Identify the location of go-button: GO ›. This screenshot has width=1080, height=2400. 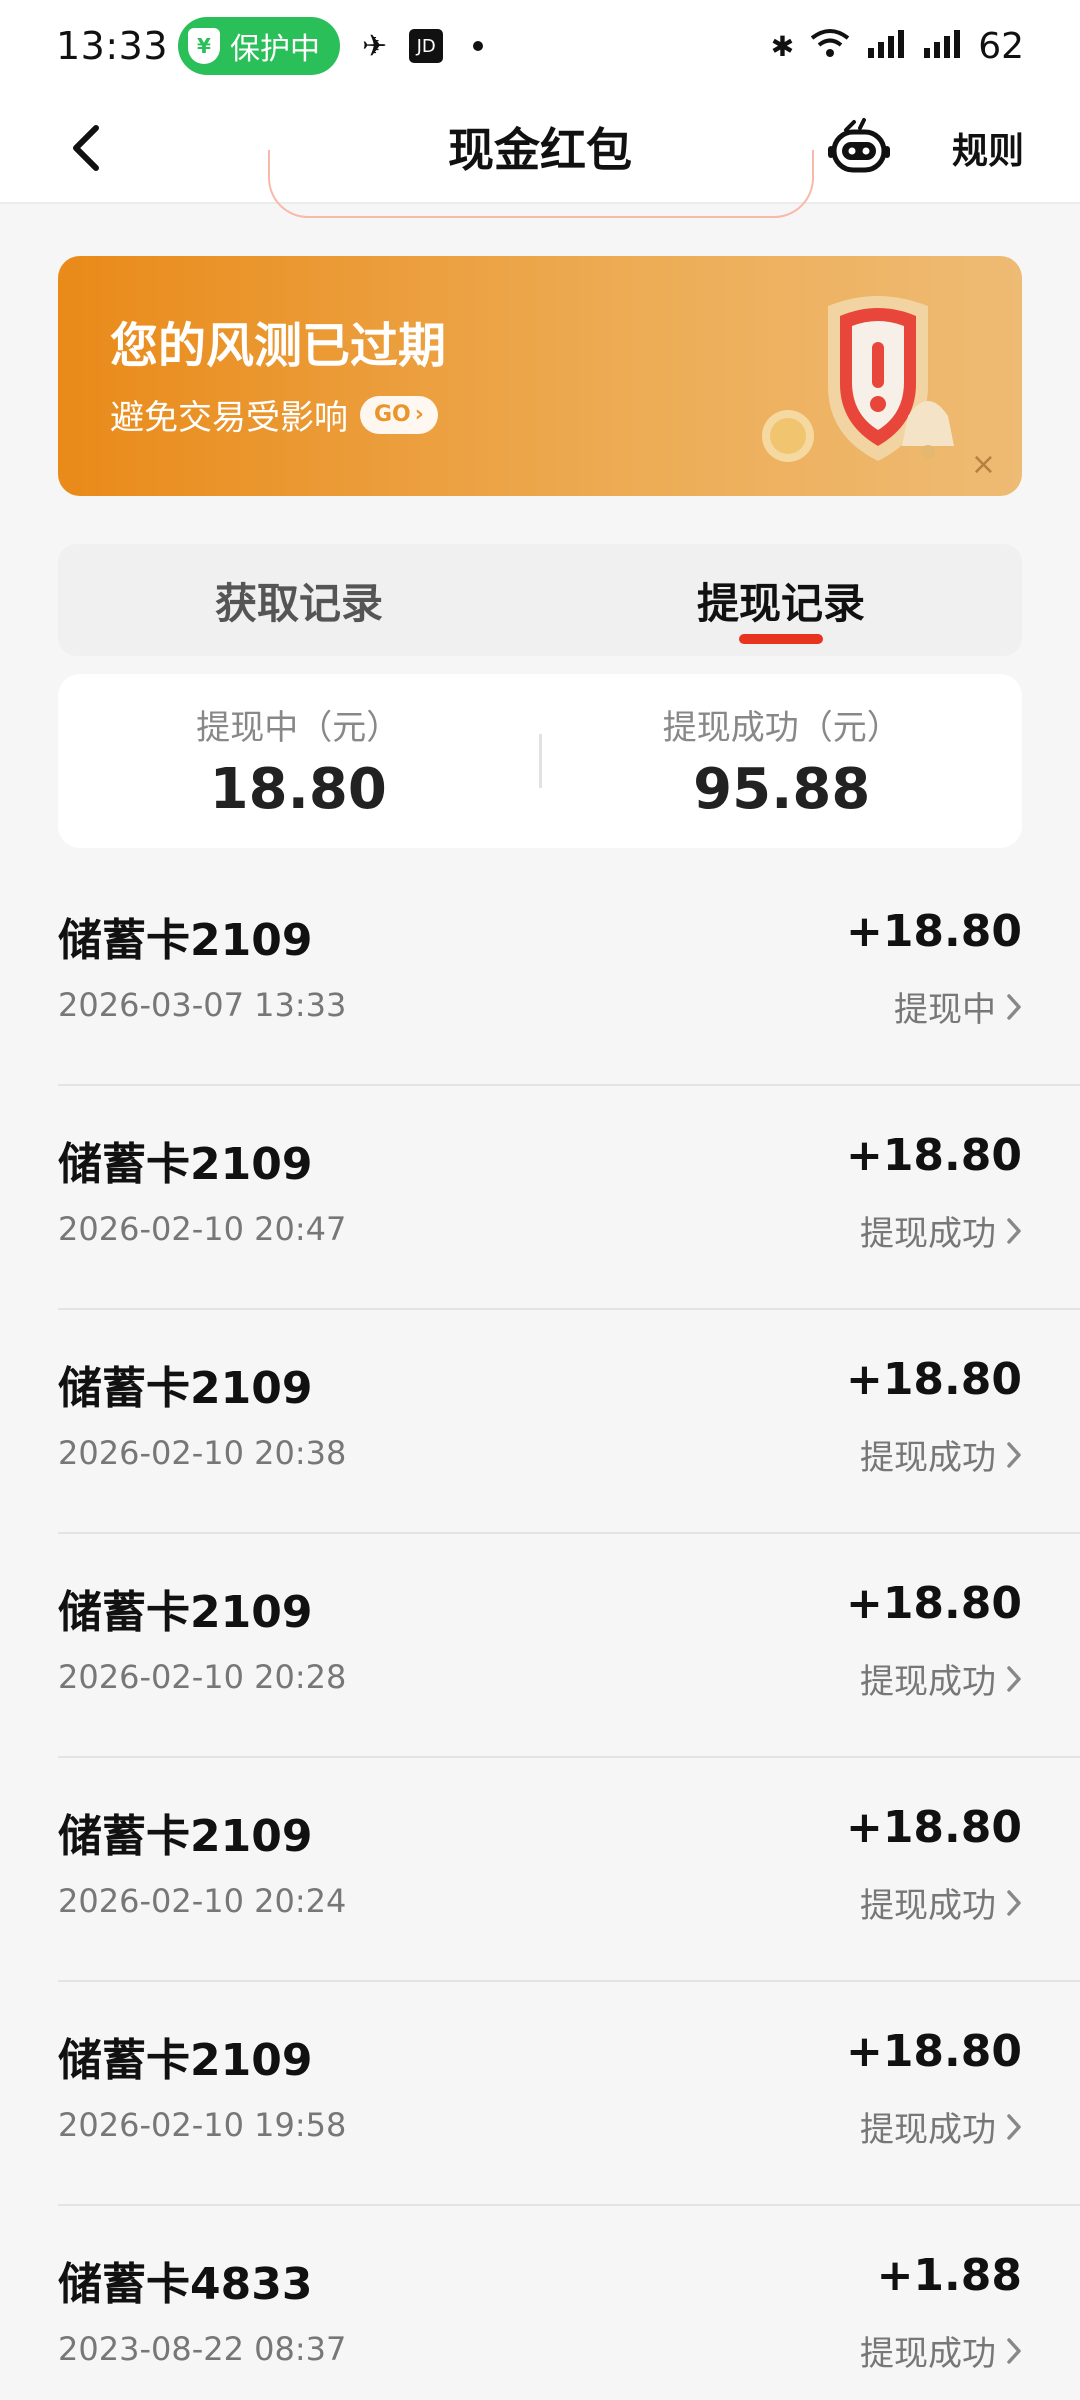
(399, 414).